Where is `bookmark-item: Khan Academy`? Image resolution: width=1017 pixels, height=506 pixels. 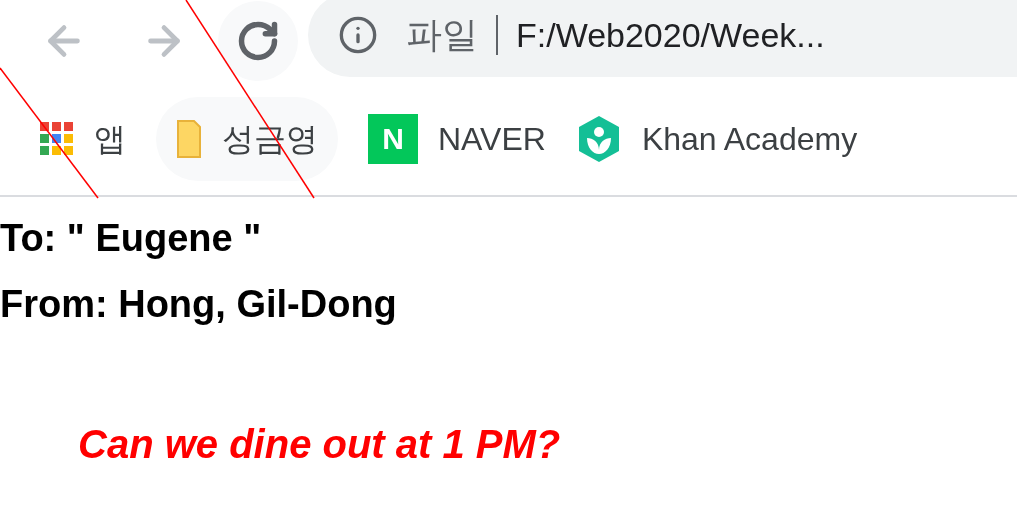 bookmark-item: Khan Academy is located at coordinates (716, 138).